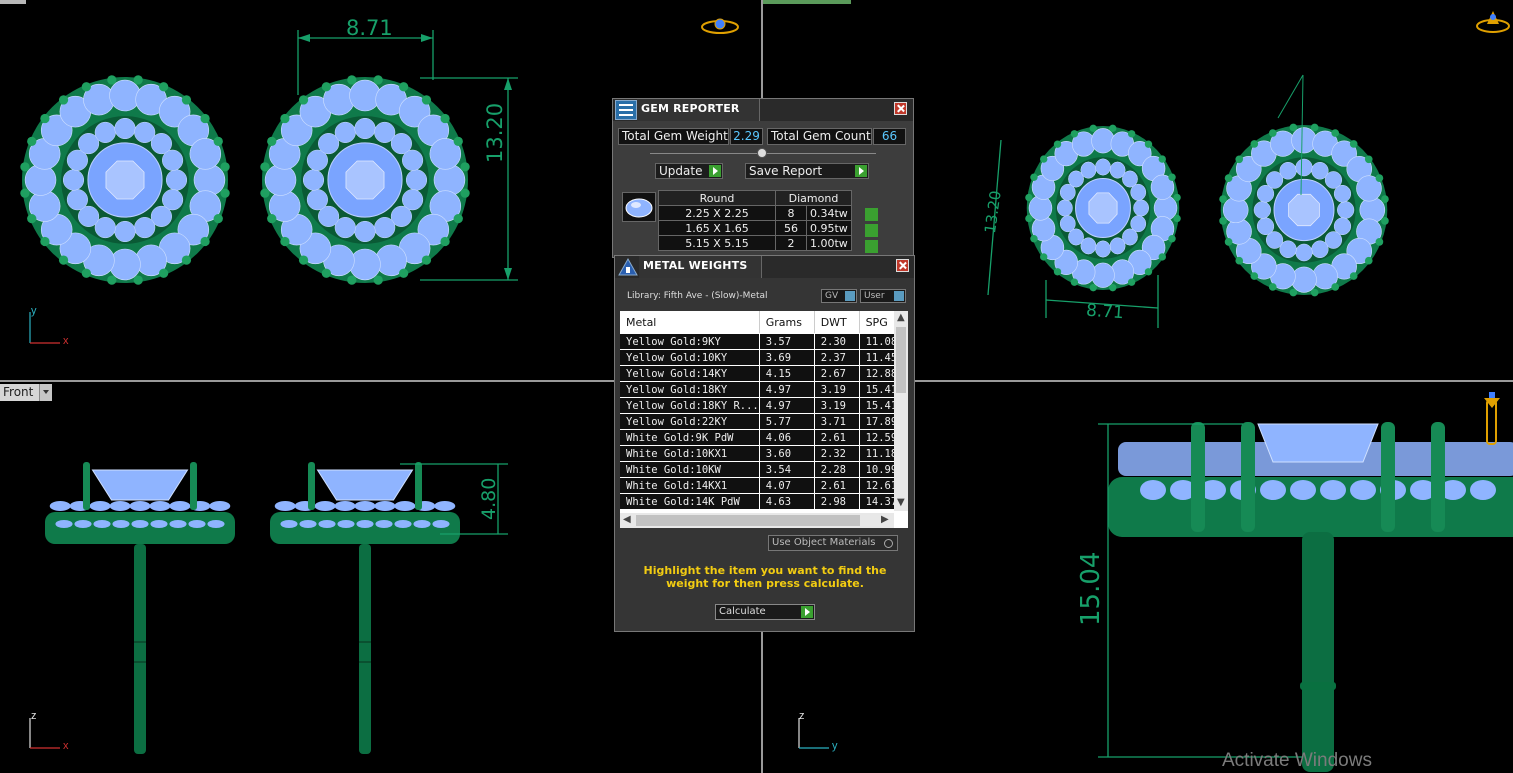  Describe the element at coordinates (764, 453) in the screenshot. I see `metal-row: White Gold:10KX1 3.60 2.32 11.18` at that location.